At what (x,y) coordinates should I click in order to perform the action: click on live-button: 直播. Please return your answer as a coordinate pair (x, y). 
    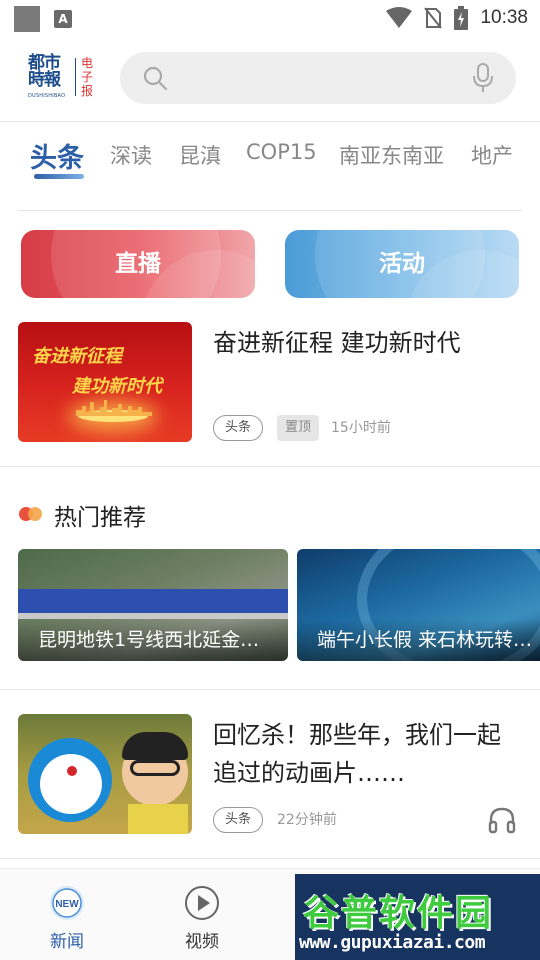
    Looking at the image, I should click on (138, 264).